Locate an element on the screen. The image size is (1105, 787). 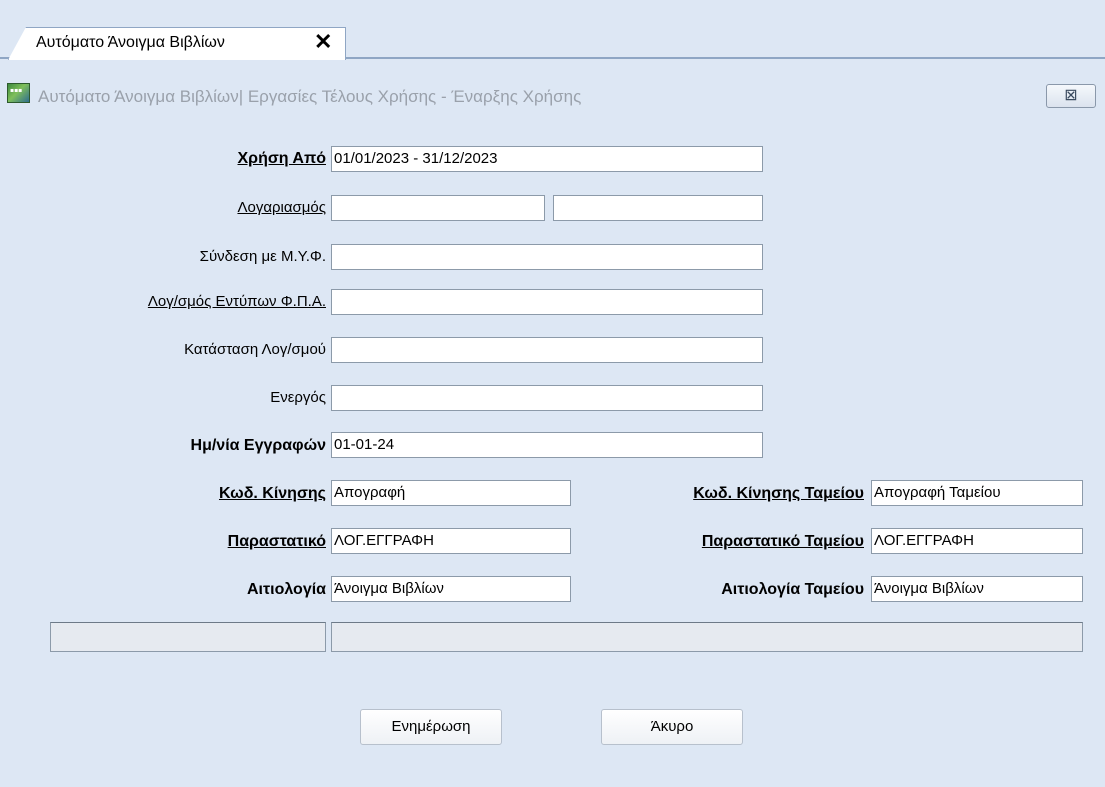
app-icon: ▪▪▪ is located at coordinates (18, 93).